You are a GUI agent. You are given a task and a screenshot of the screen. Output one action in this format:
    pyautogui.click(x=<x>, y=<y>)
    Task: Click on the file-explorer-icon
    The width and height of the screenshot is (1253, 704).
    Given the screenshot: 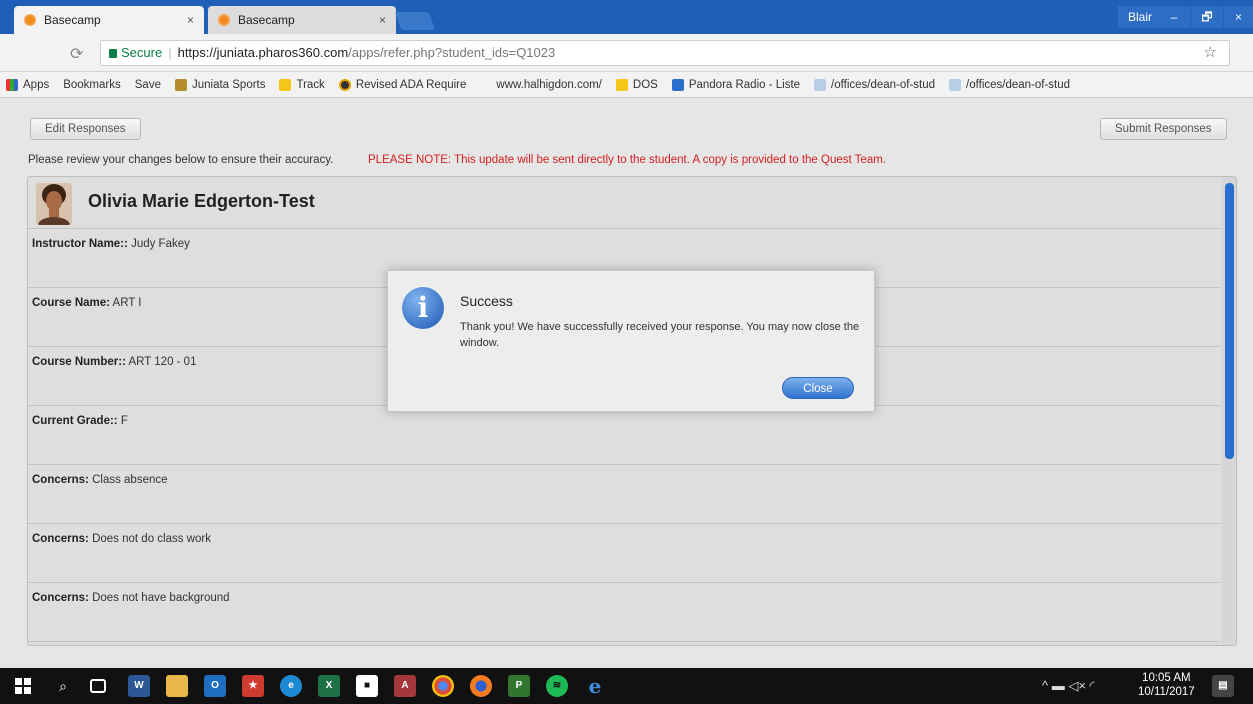 What is the action you would take?
    pyautogui.click(x=177, y=686)
    